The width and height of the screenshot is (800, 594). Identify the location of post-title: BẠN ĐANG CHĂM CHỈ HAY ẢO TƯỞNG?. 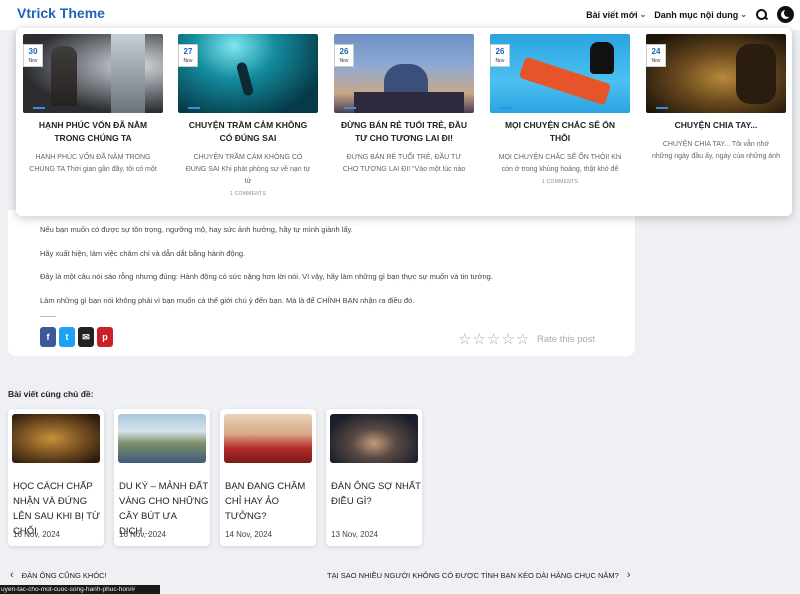
(270, 501).